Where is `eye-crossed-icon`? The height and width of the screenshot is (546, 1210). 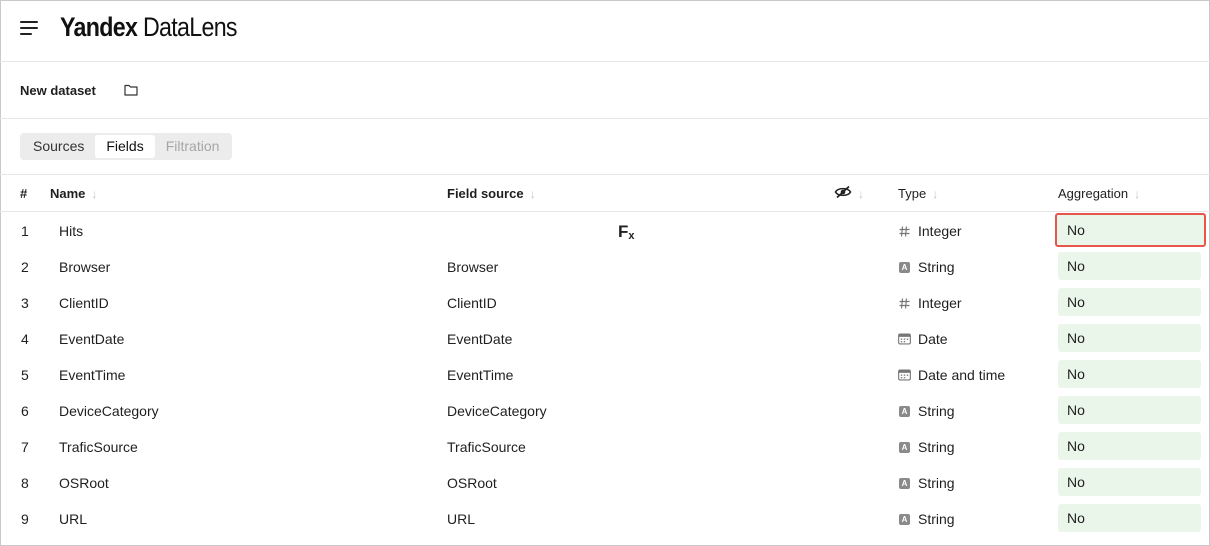
eye-crossed-icon is located at coordinates (843, 193).